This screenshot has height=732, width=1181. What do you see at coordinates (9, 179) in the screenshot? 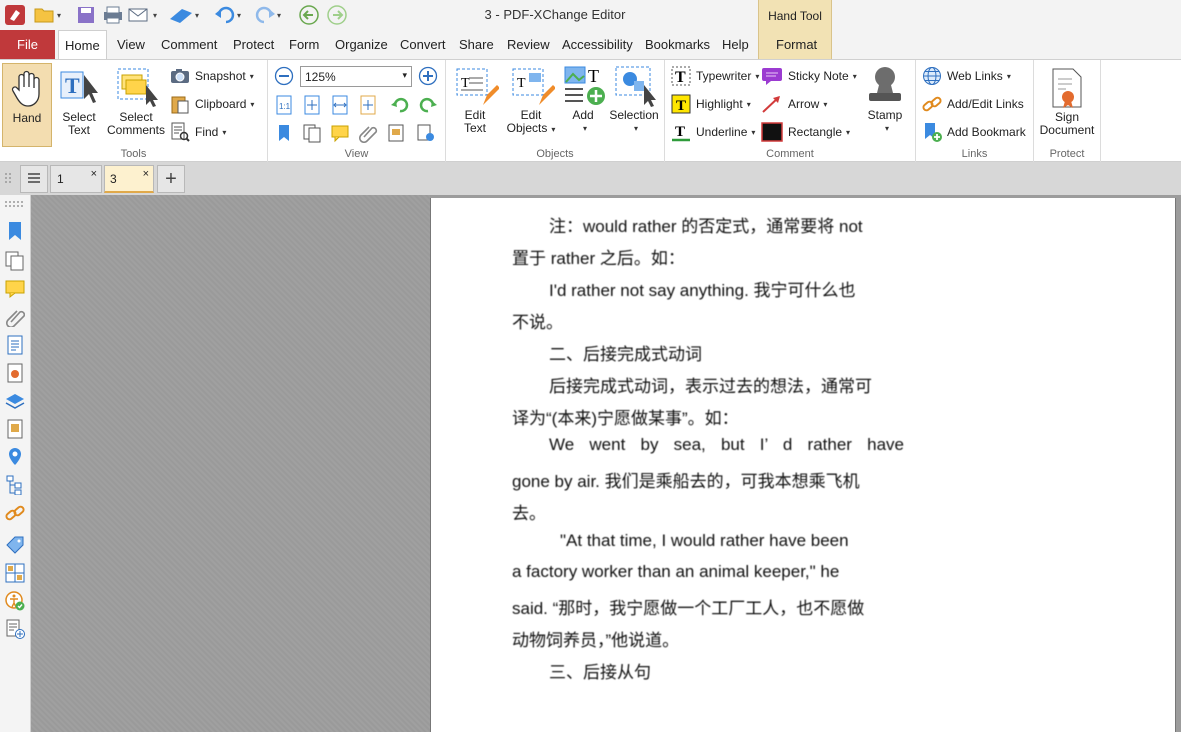
I see `grip-icon` at bounding box center [9, 179].